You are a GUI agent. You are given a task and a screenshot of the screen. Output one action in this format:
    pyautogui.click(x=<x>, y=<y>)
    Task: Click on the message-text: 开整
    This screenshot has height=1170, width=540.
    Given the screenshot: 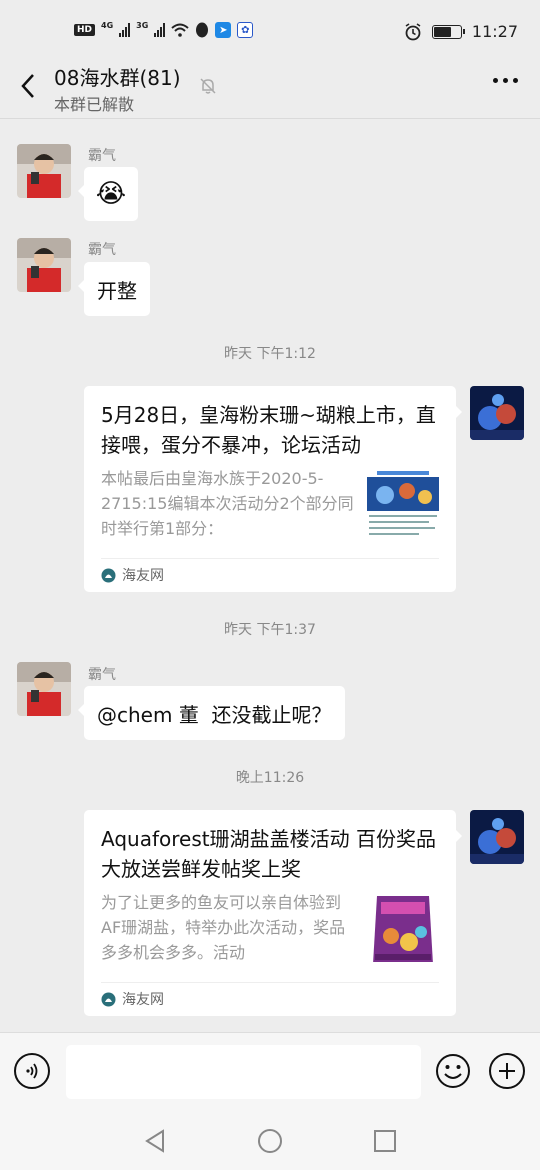 What is the action you would take?
    pyautogui.click(x=117, y=290)
    